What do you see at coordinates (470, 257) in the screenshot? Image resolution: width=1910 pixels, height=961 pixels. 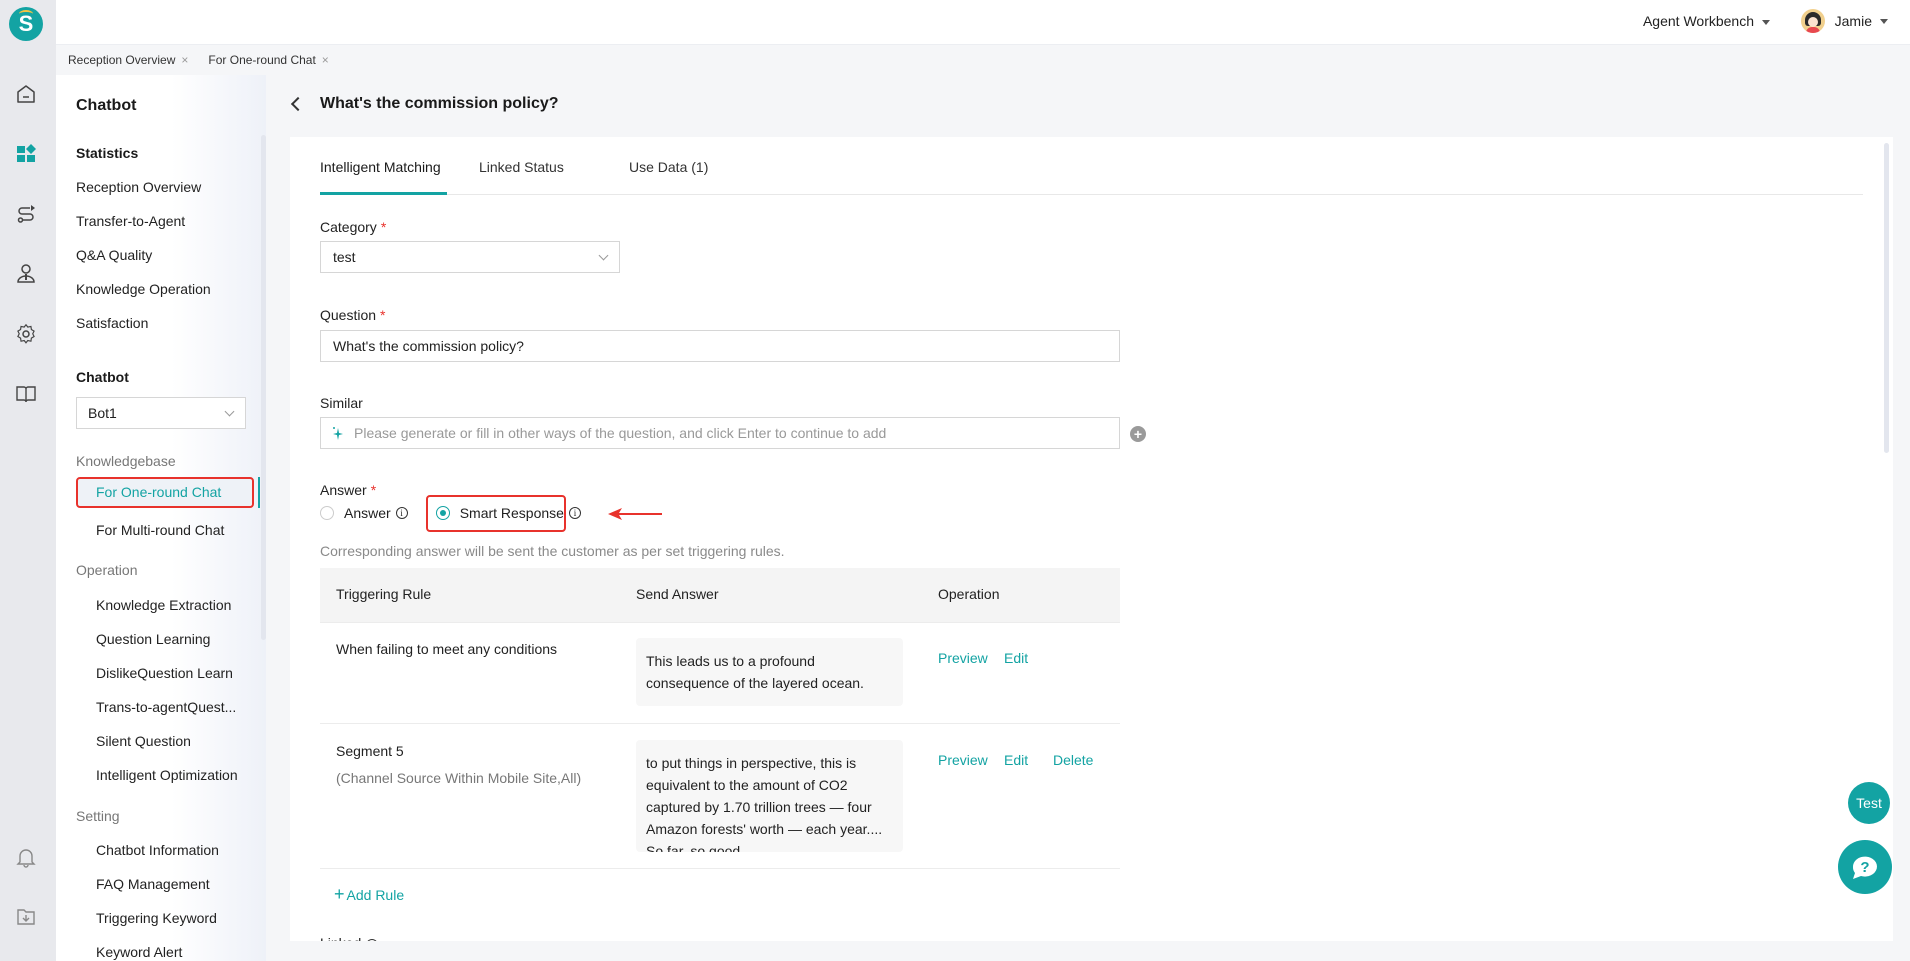 I see `category-select: test` at bounding box center [470, 257].